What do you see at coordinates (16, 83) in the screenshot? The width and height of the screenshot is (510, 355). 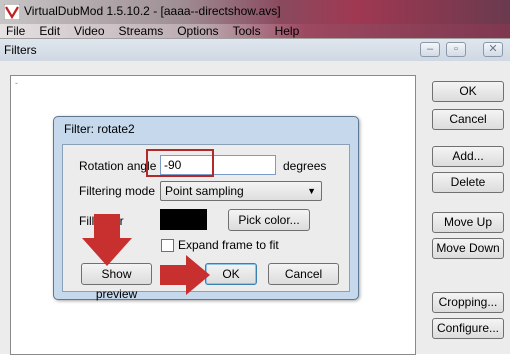 I see `list-marker: -` at bounding box center [16, 83].